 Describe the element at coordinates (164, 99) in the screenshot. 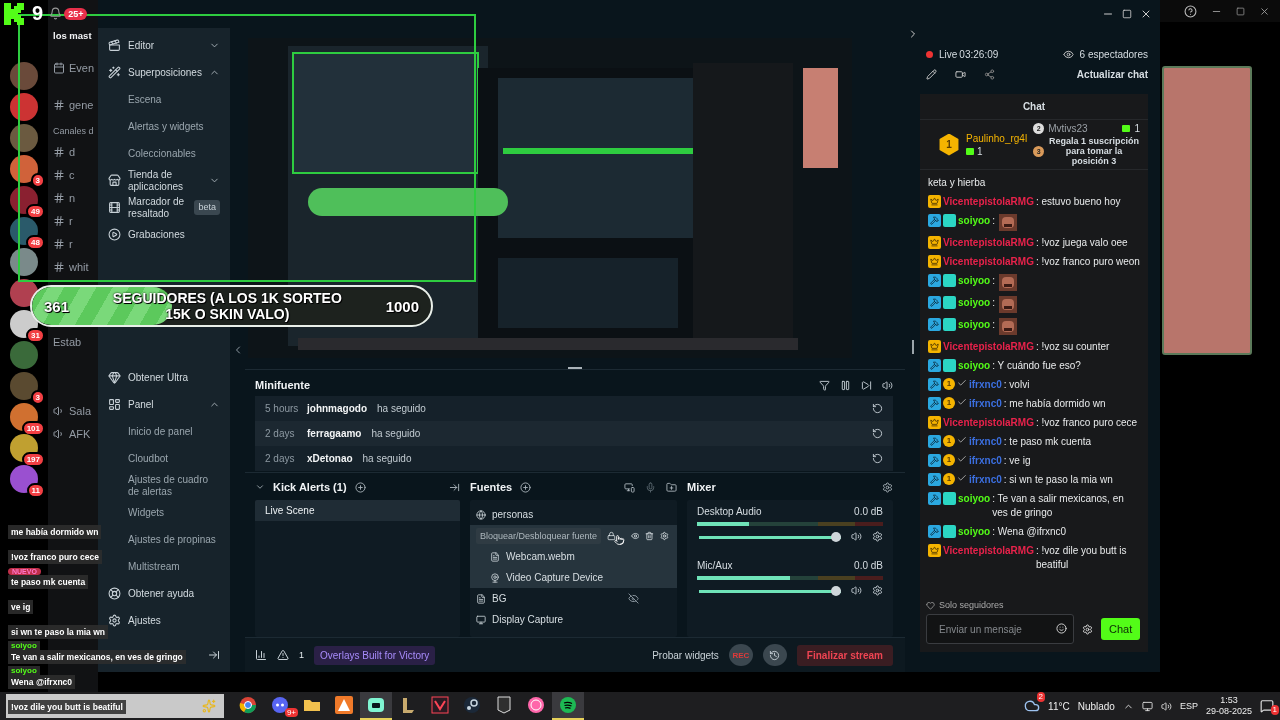

I see `sidebar-item: Escena` at that location.